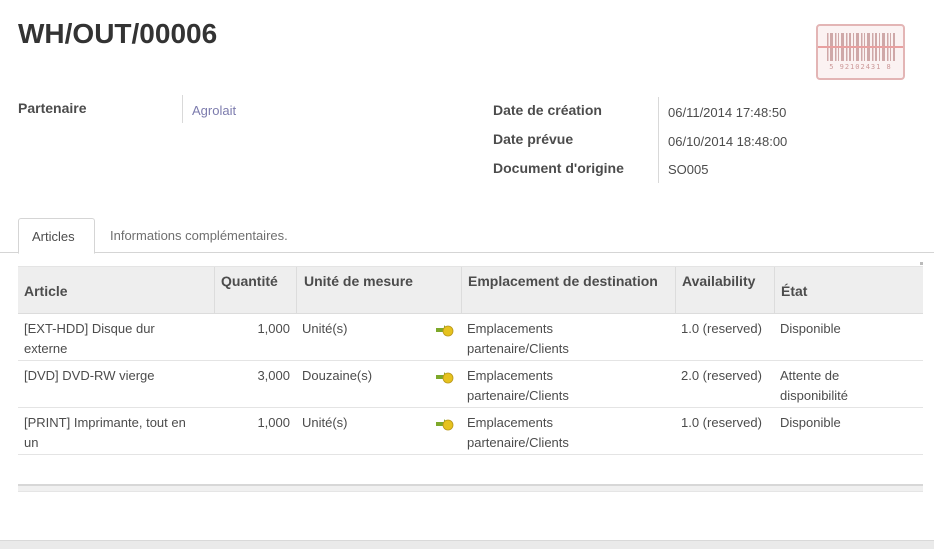  What do you see at coordinates (467, 236) in the screenshot?
I see `notebook-tabs: Articles Informations complémentaires.` at bounding box center [467, 236].